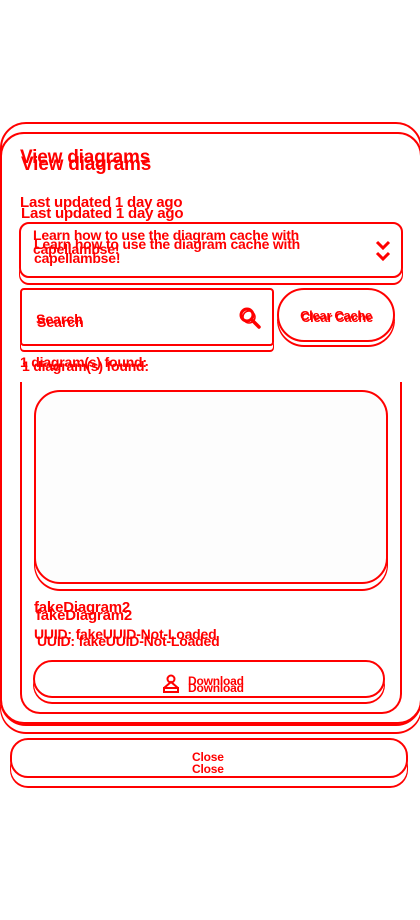  I want to click on download-label: Download, so click(216, 681).